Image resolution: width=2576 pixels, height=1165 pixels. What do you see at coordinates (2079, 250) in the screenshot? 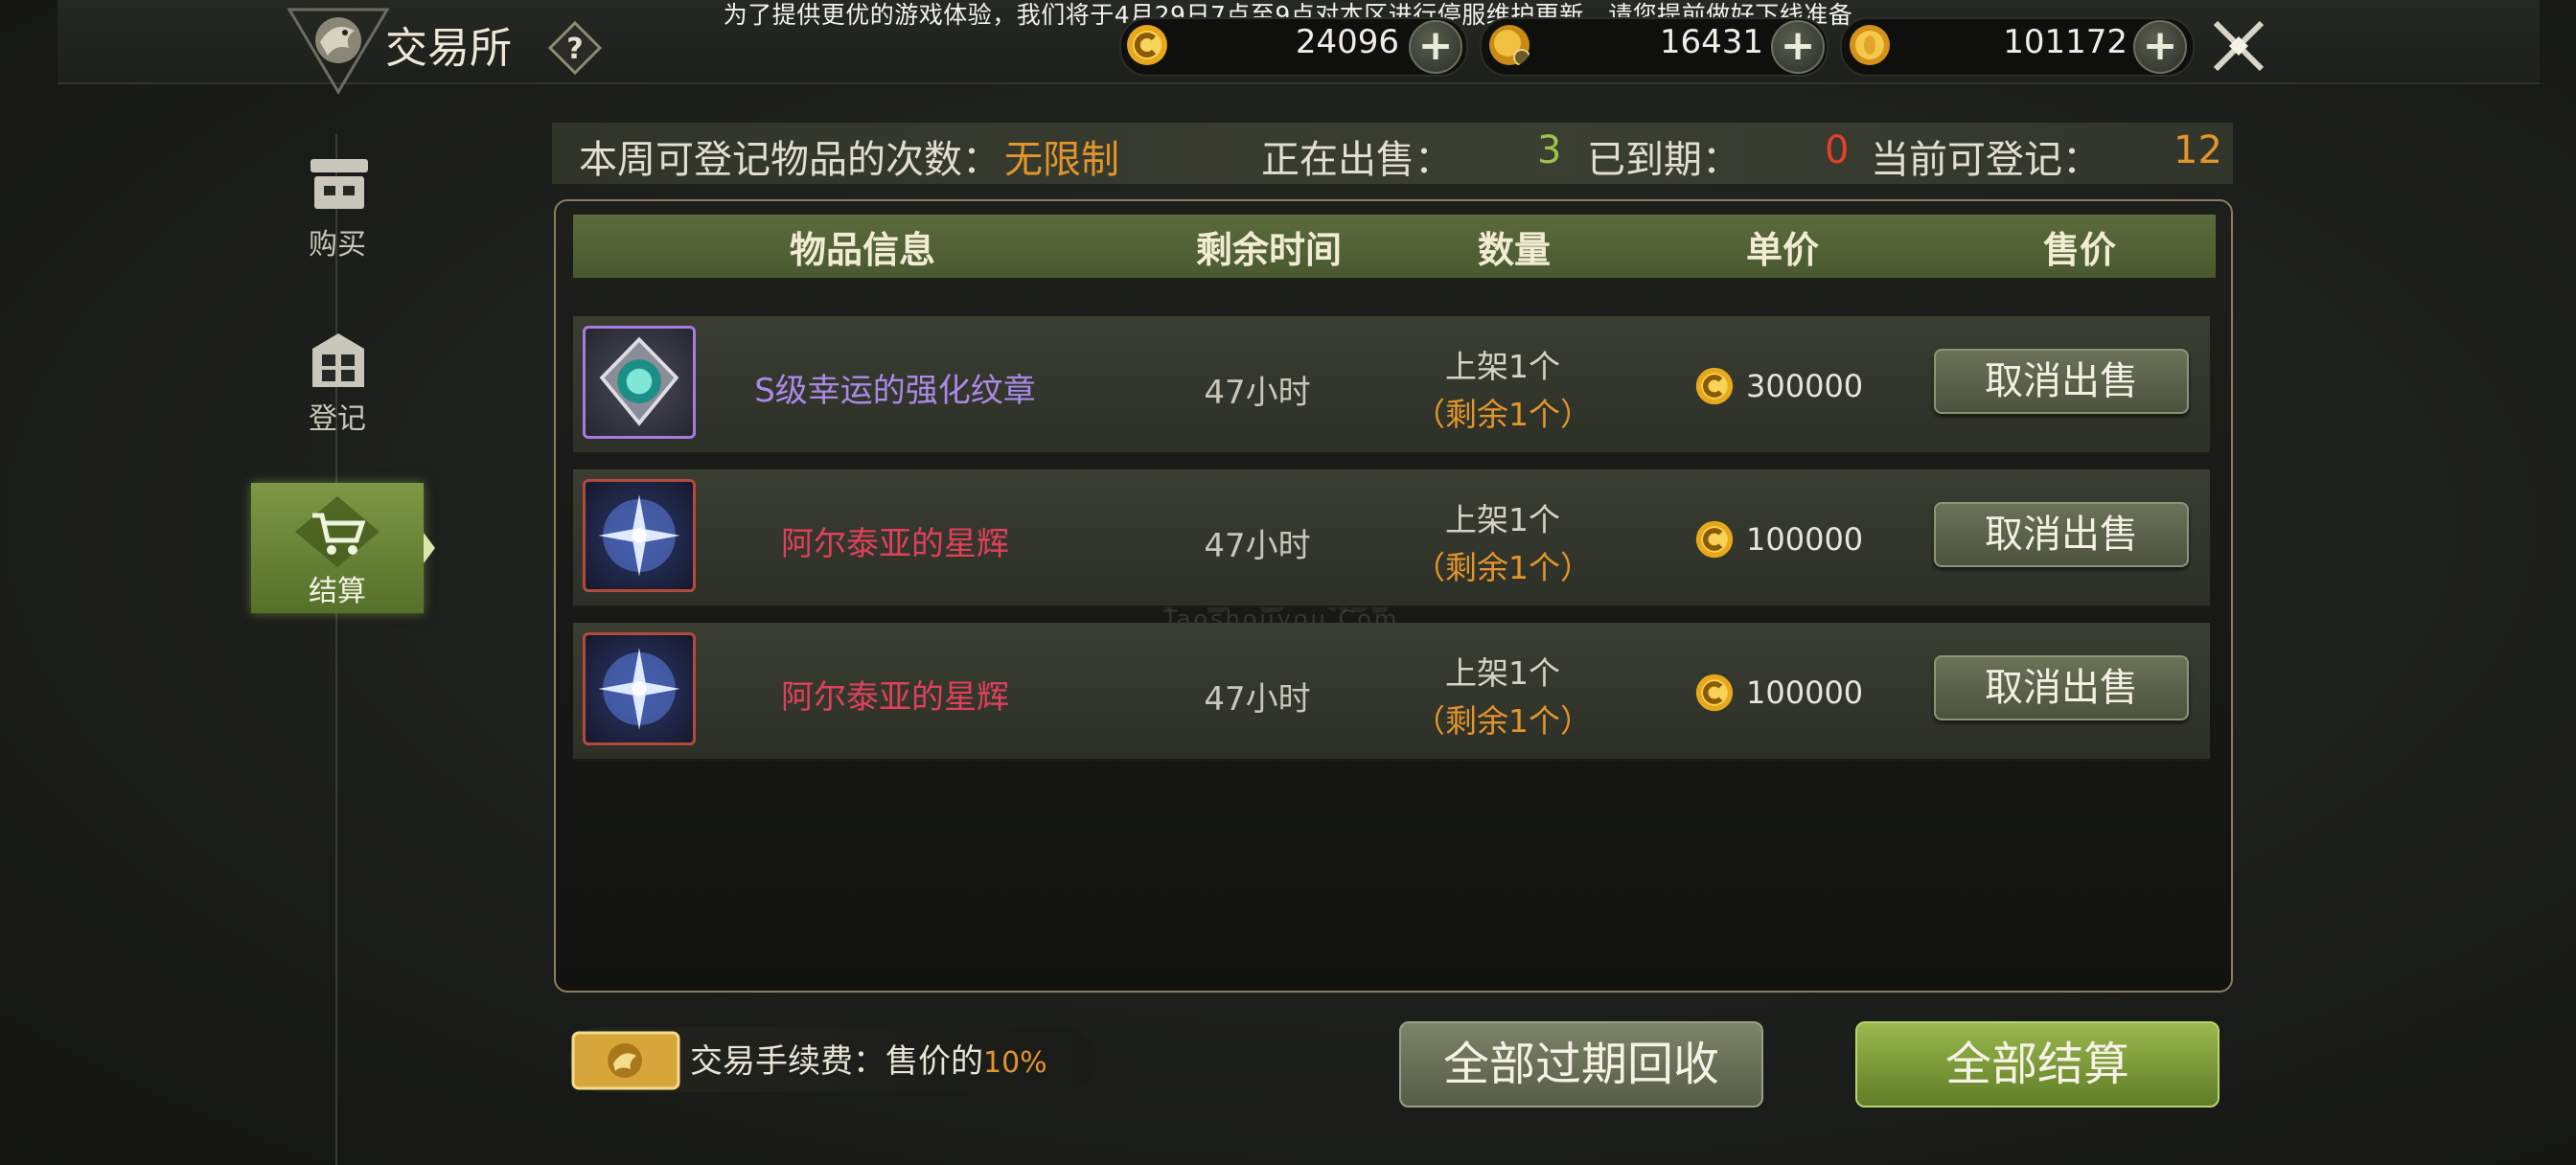
I see `col-sale-price: 售价` at bounding box center [2079, 250].